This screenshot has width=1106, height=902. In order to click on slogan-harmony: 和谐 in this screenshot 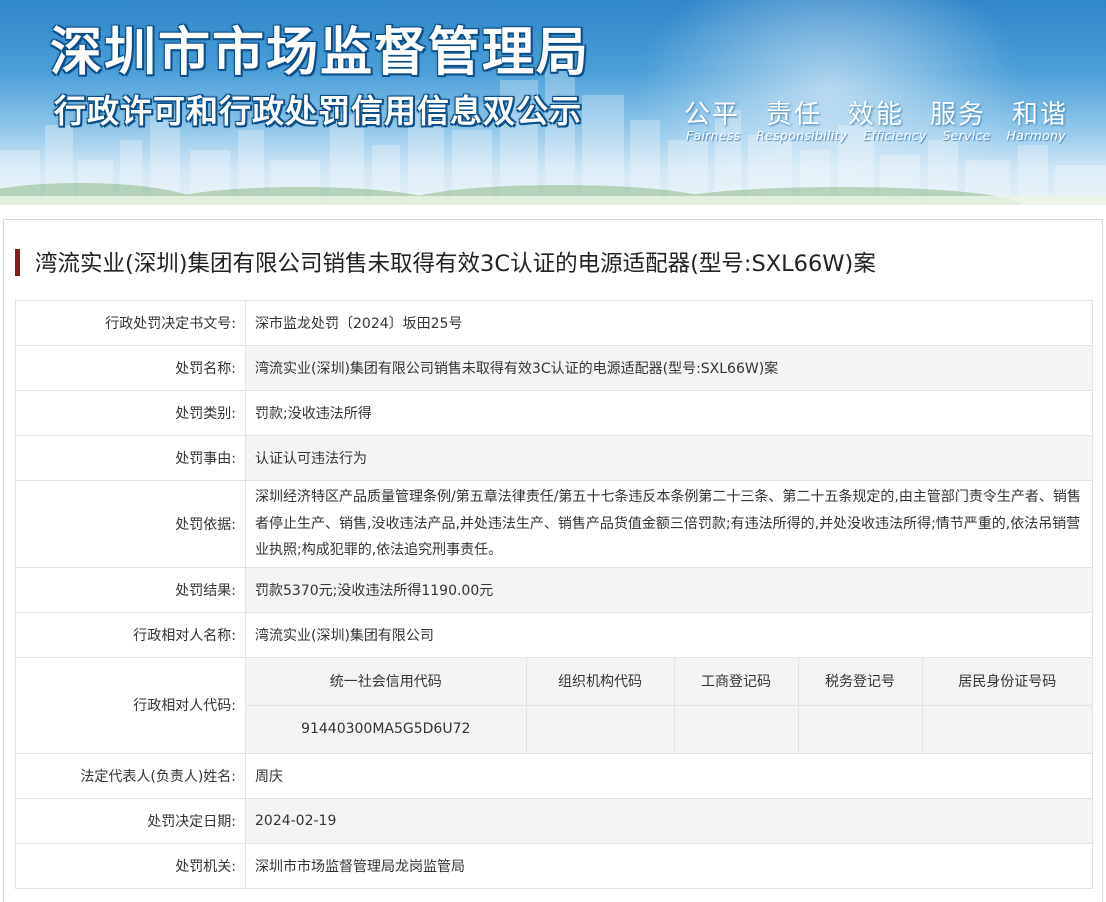, I will do `click(1039, 115)`.